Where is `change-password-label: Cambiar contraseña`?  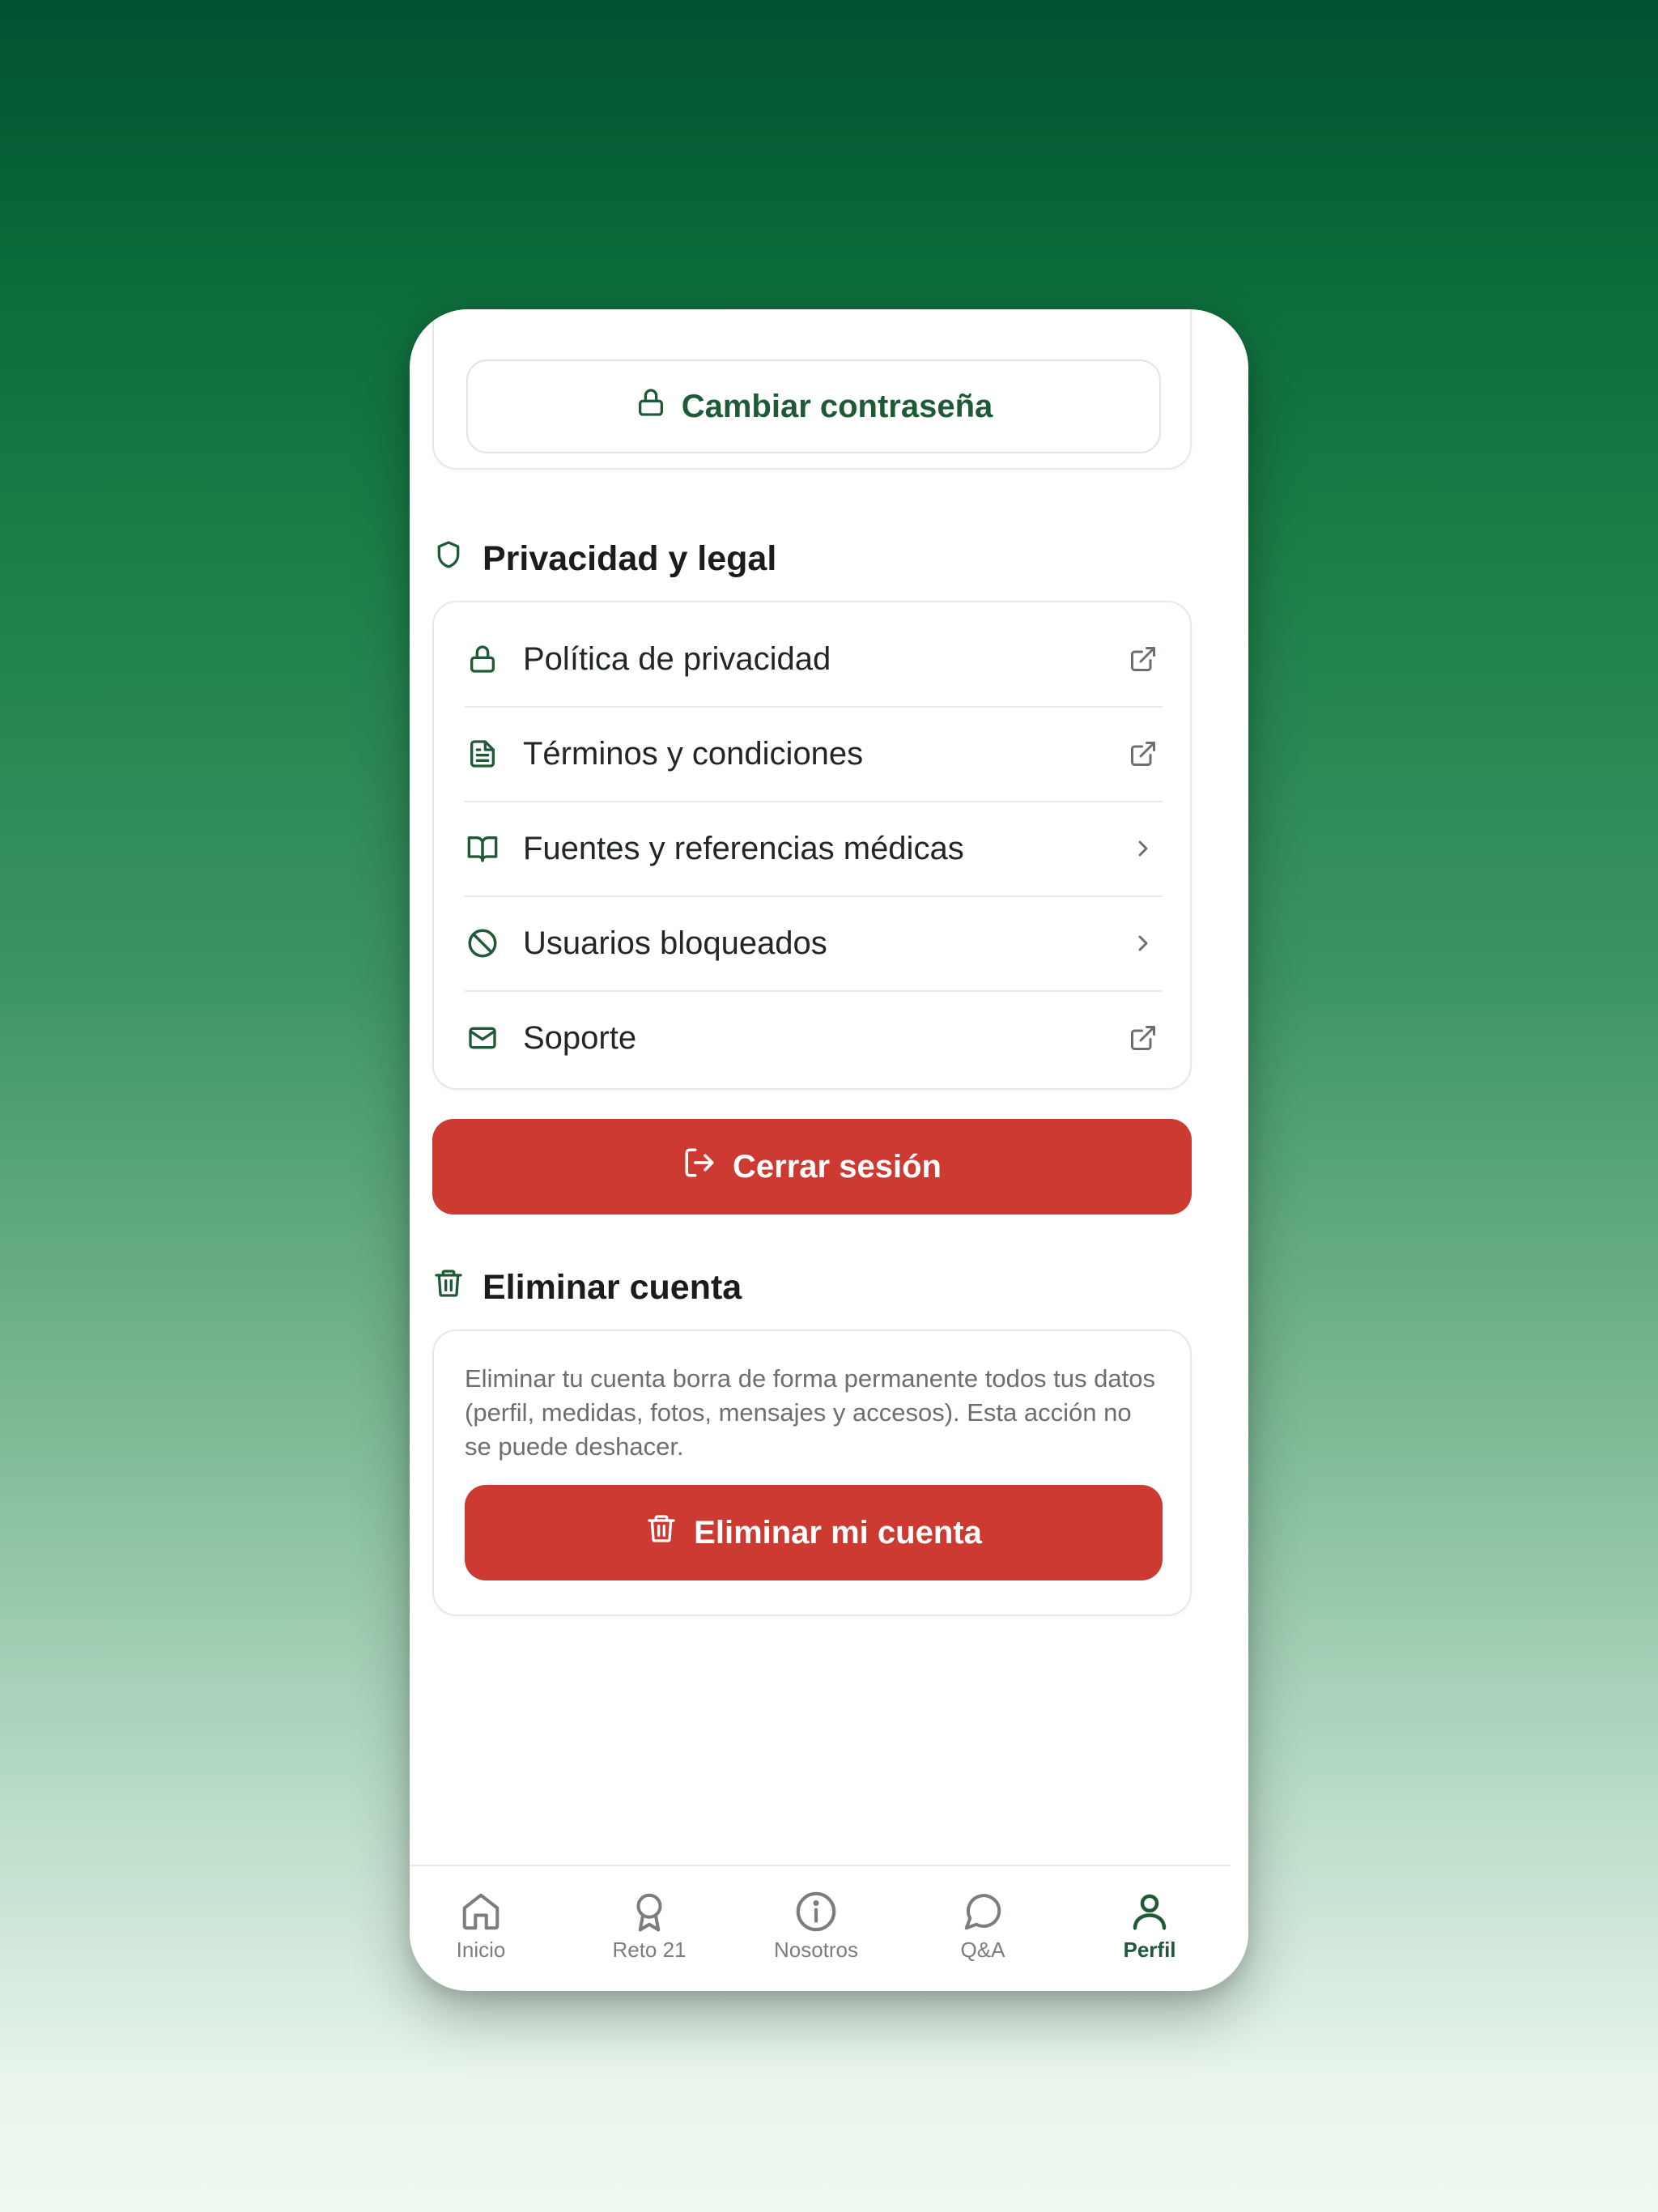
change-password-label: Cambiar contraseña is located at coordinates (837, 406).